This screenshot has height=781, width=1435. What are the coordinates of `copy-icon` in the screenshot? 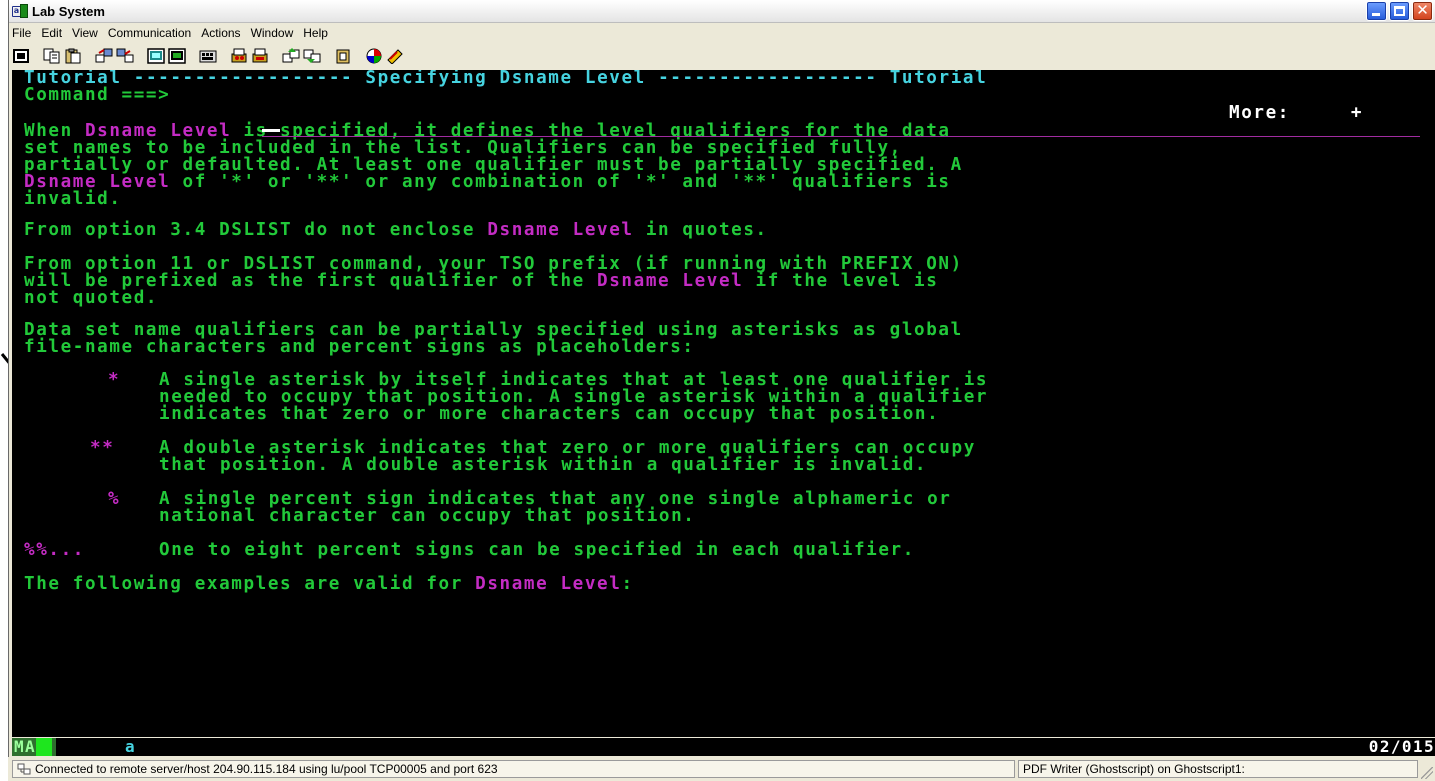 It's located at (51, 56).